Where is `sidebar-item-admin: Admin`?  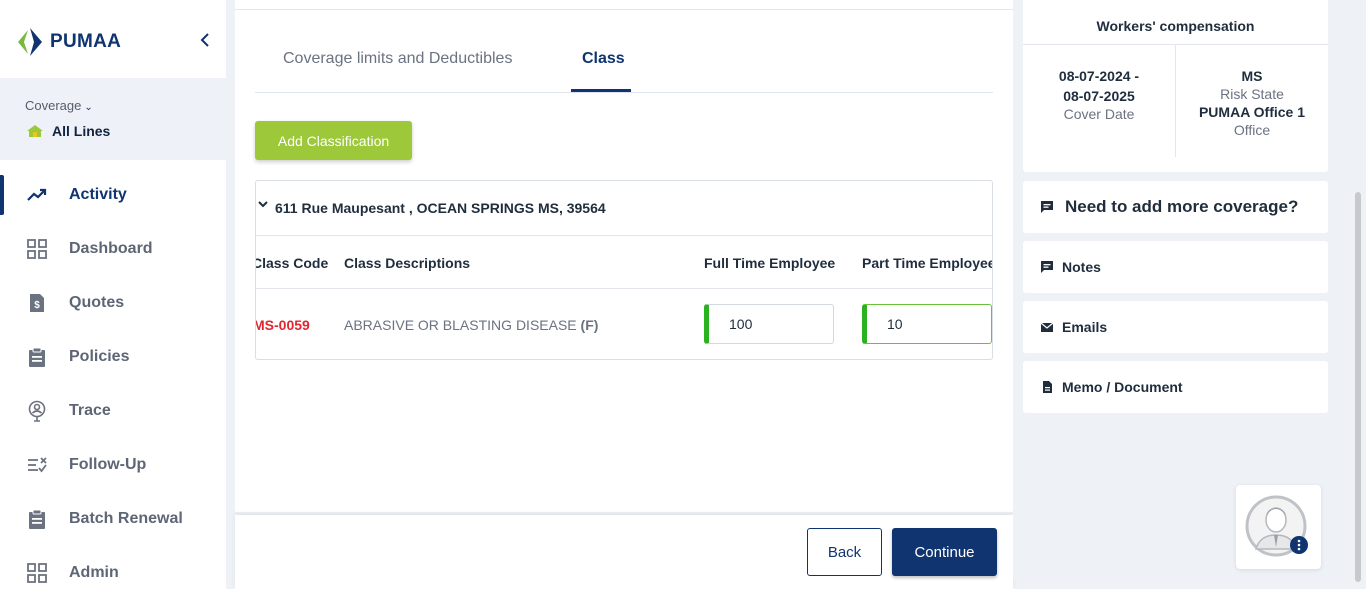
sidebar-item-admin: Admin is located at coordinates (113, 567).